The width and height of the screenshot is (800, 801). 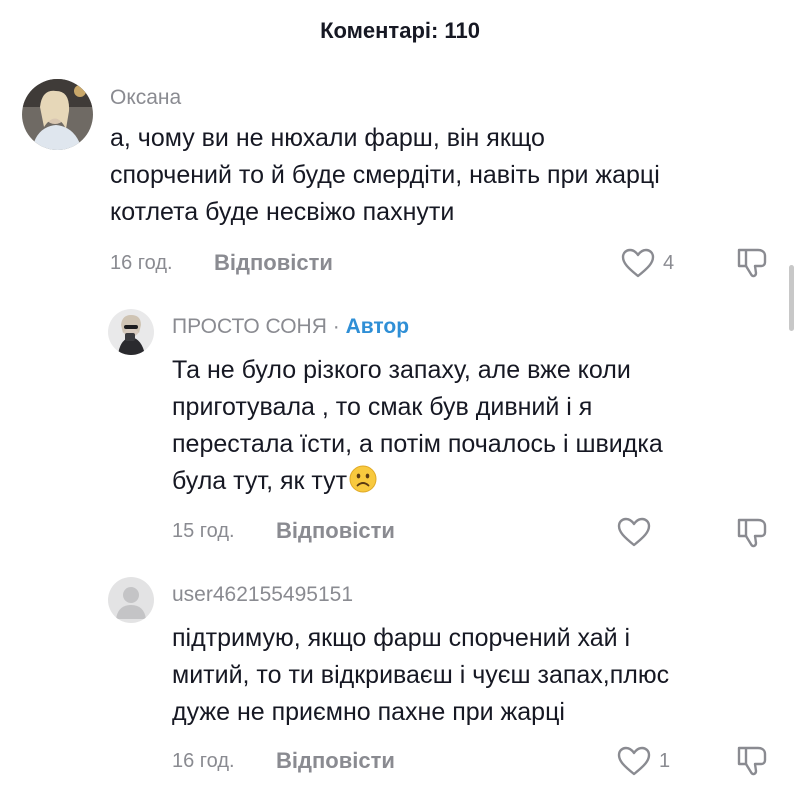 I want to click on comment-username: ПРОСТО СОНЯ · Автор, so click(x=290, y=327).